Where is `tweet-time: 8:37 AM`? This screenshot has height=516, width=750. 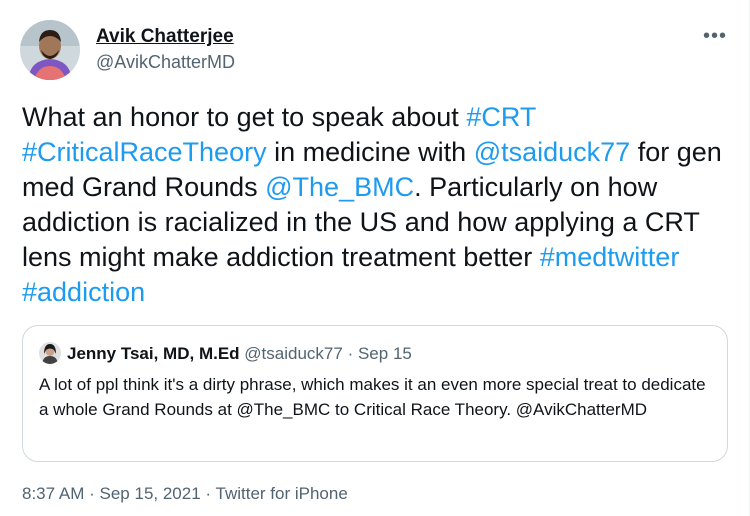
tweet-time: 8:37 AM is located at coordinates (53, 493).